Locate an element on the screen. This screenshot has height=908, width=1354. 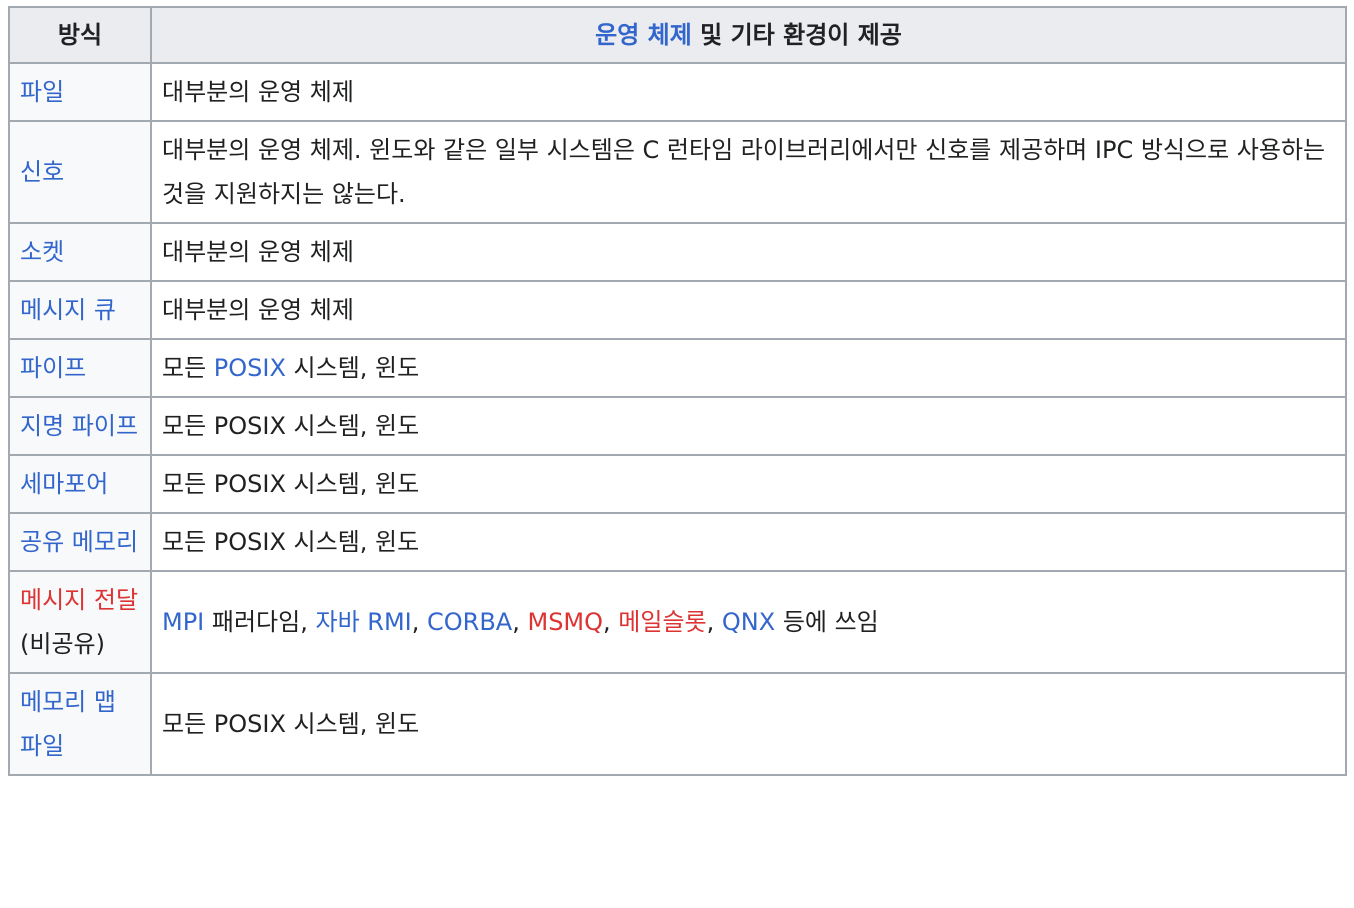
table-row: 메모리 맵 파일 모든 POSIX 시스템, 윈도 is located at coordinates (677, 724).